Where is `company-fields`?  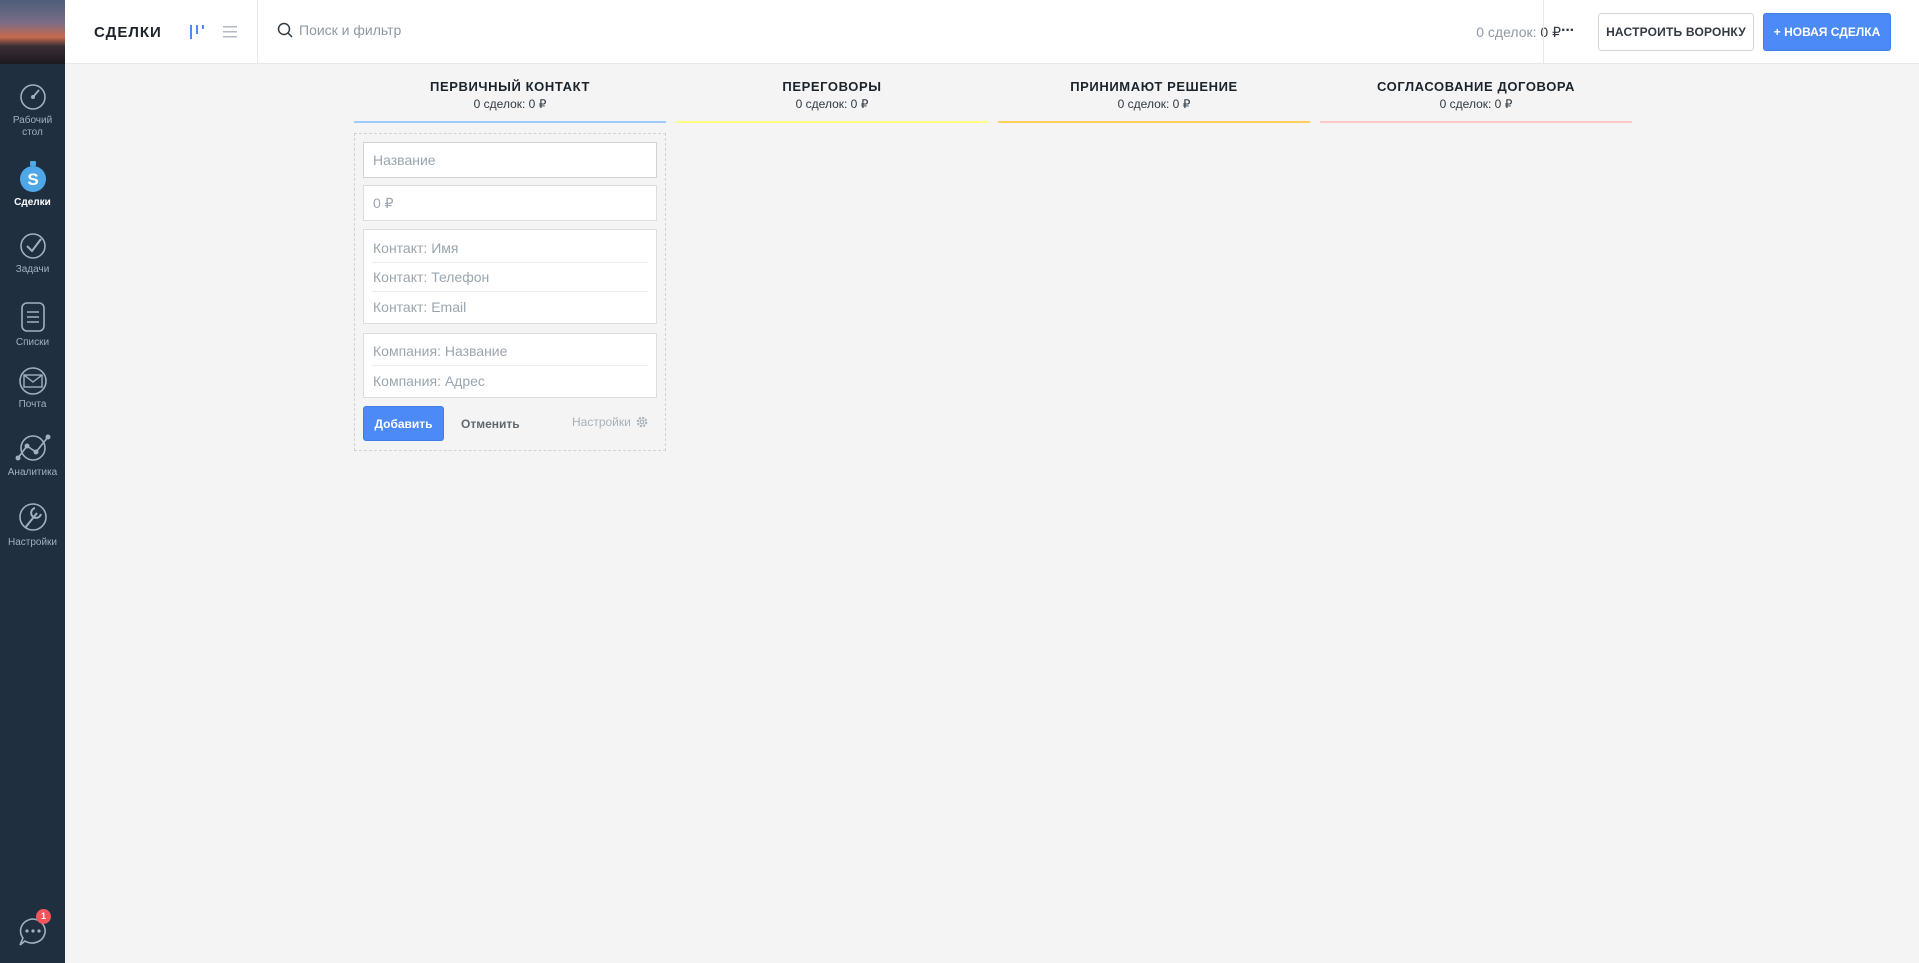
company-fields is located at coordinates (510, 365).